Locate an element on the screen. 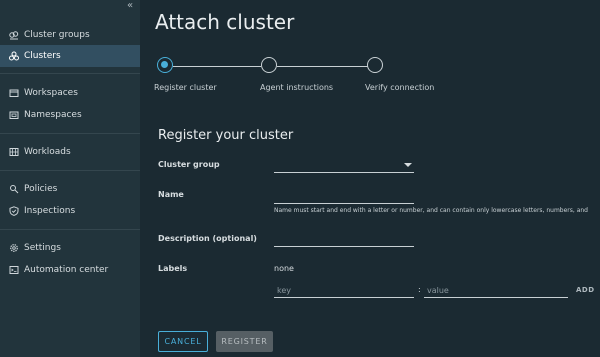  cancel-button: CANCEL is located at coordinates (183, 341).